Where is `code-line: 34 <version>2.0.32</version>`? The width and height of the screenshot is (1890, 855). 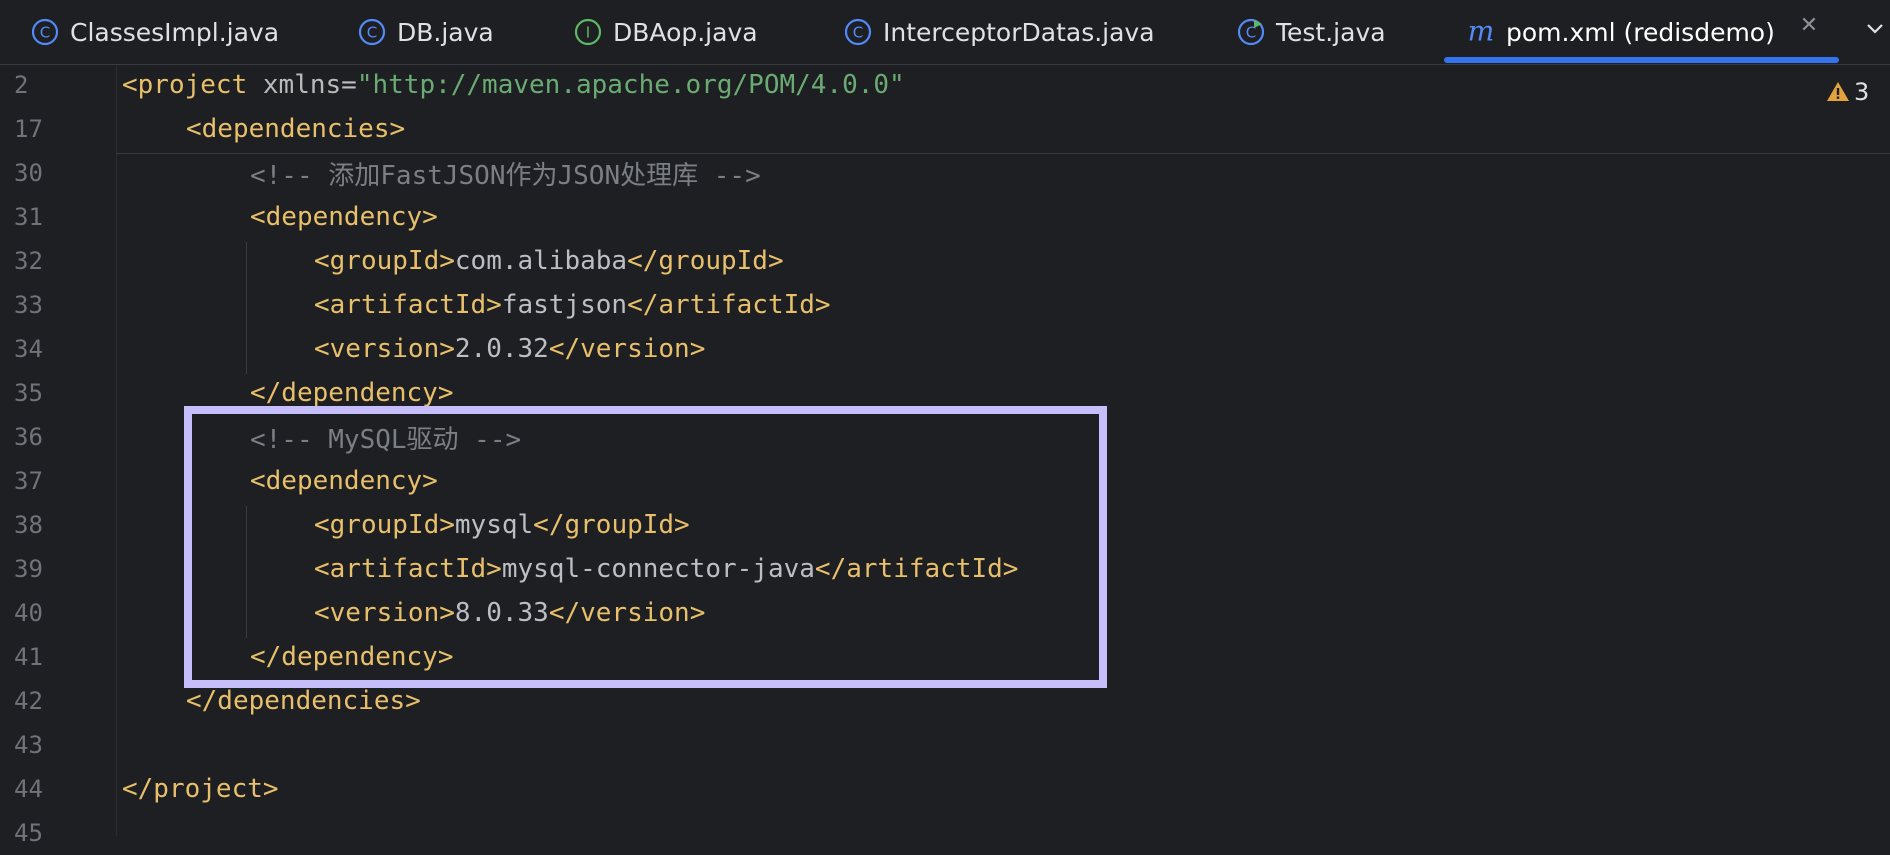
code-line: 34 <version>2.0.32</version> is located at coordinates (945, 349).